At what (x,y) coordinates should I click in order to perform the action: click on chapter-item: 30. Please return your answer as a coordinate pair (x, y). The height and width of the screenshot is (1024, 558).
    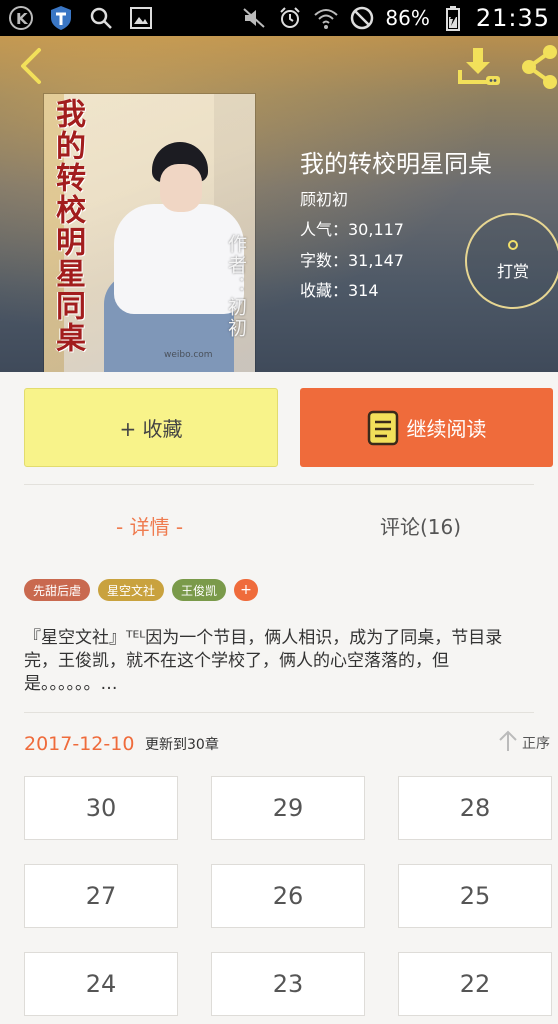
    Looking at the image, I should click on (101, 808).